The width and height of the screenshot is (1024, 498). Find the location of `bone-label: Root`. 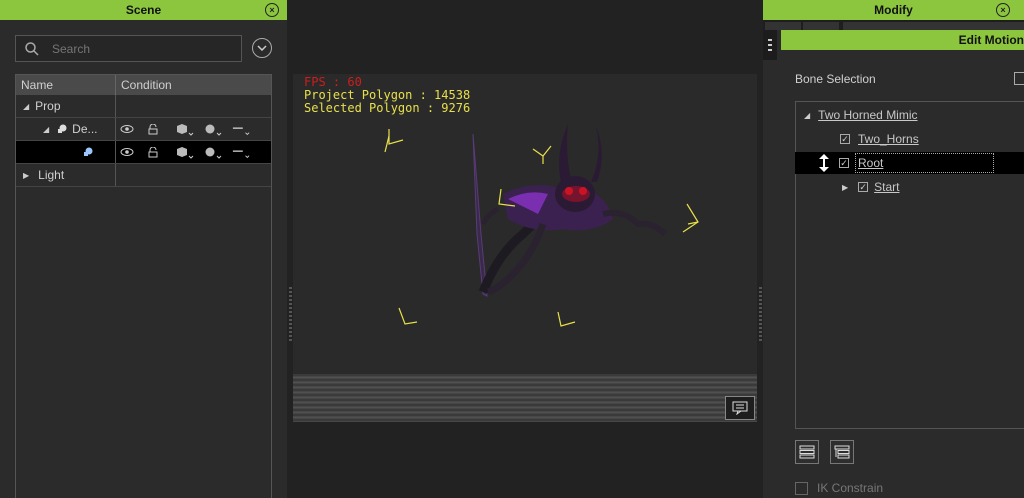

bone-label: Root is located at coordinates (925, 163).